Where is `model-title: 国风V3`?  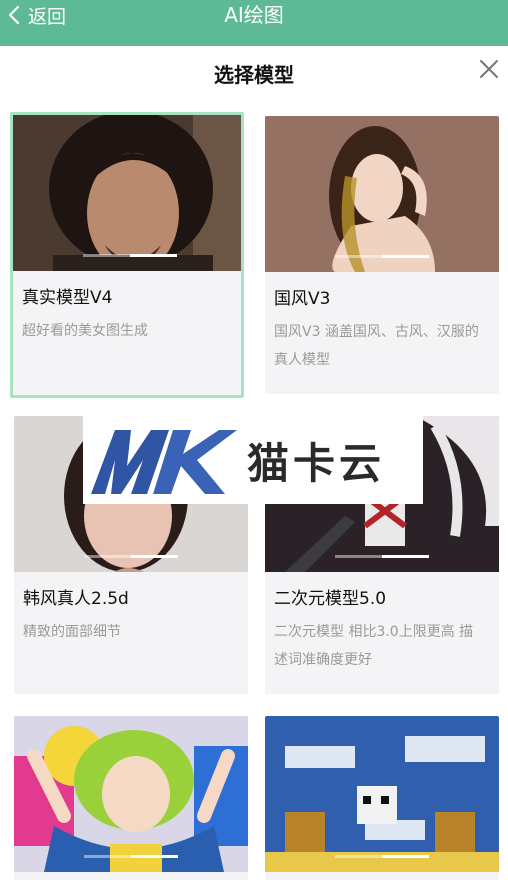
model-title: 国风V3 is located at coordinates (302, 299).